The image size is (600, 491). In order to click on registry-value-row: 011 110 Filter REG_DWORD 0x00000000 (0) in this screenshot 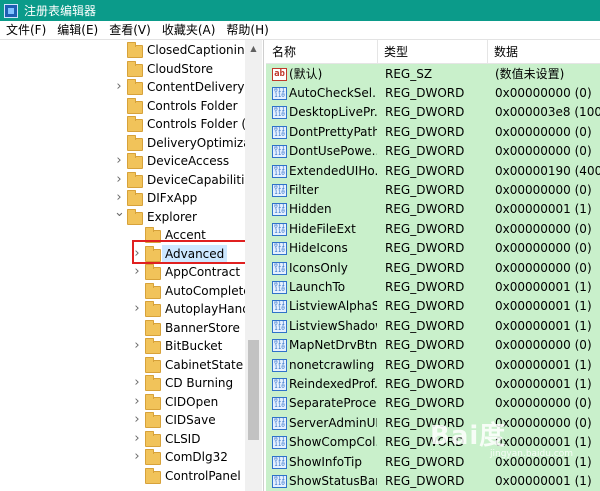, I will do `click(433, 190)`.